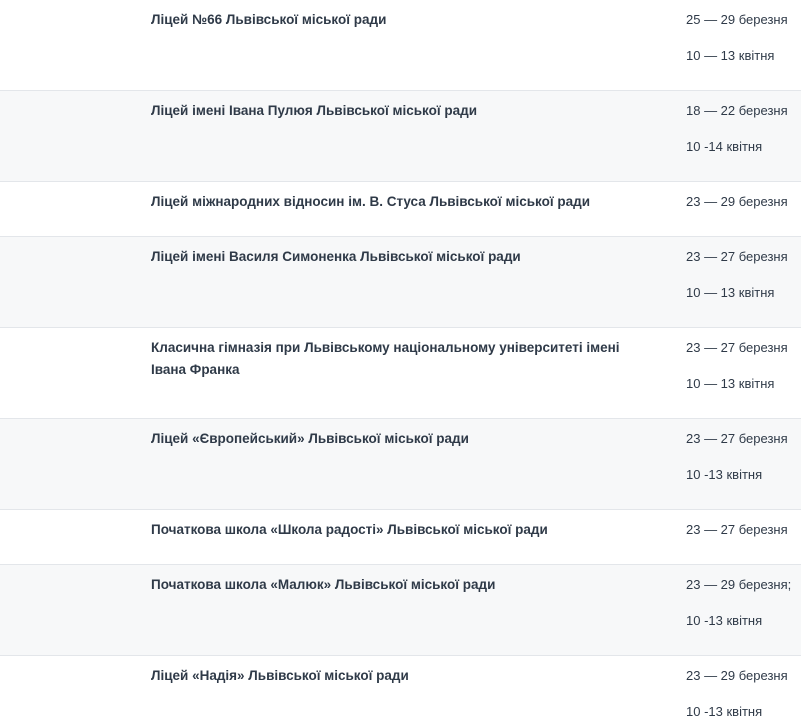 Image resolution: width=801 pixels, height=725 pixels. I want to click on date-range: 23 — 29 березня;, so click(739, 584).